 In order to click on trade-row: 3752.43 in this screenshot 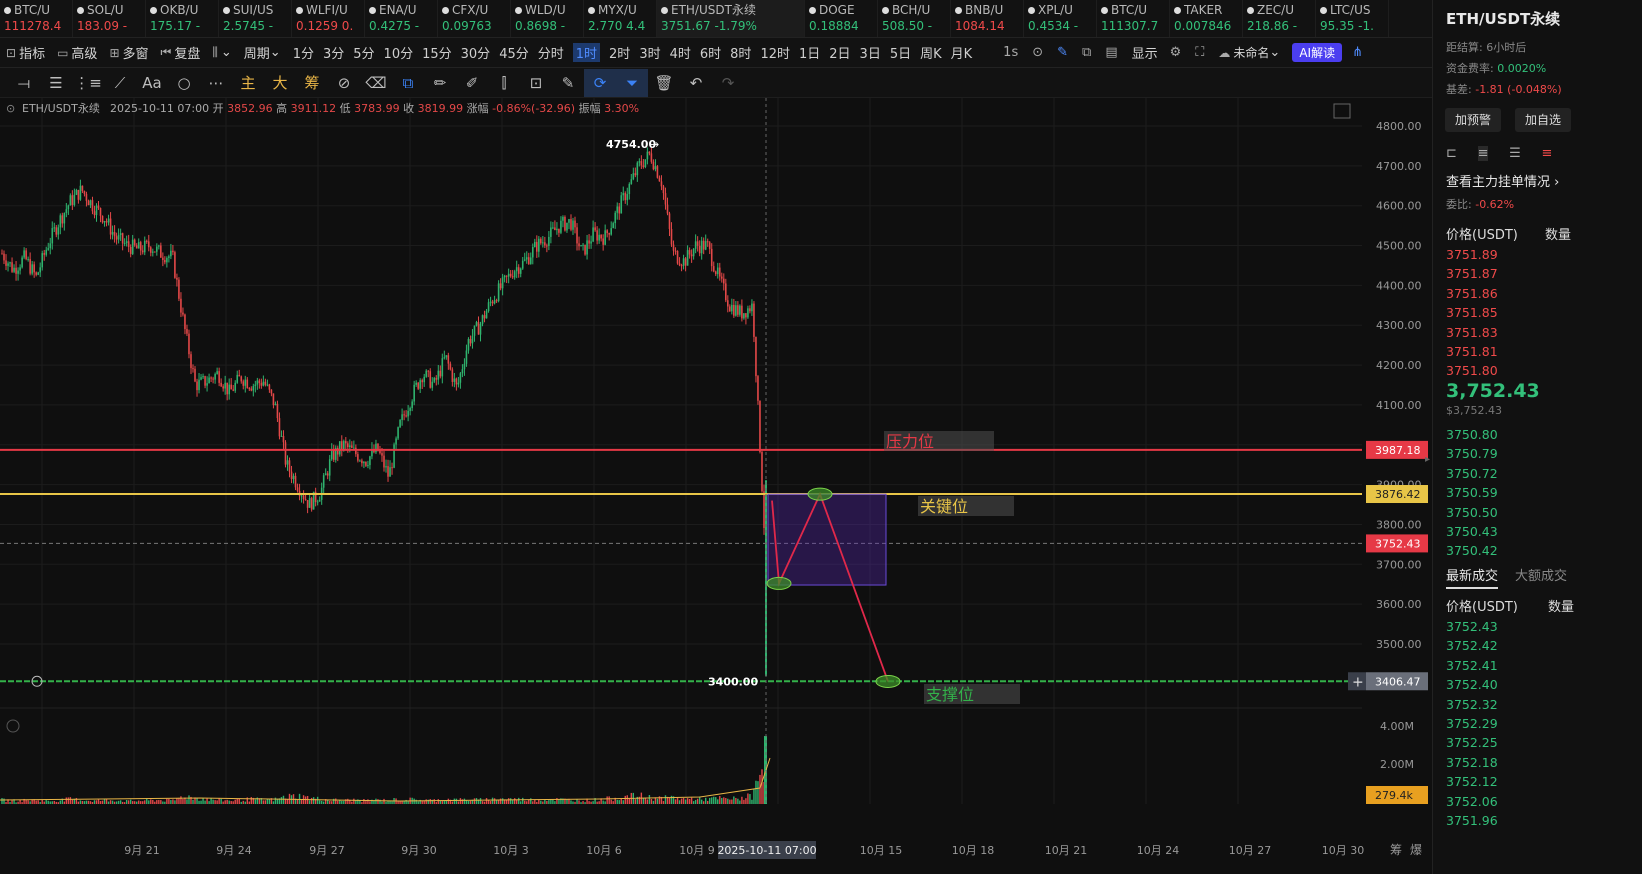, I will do `click(1472, 626)`.